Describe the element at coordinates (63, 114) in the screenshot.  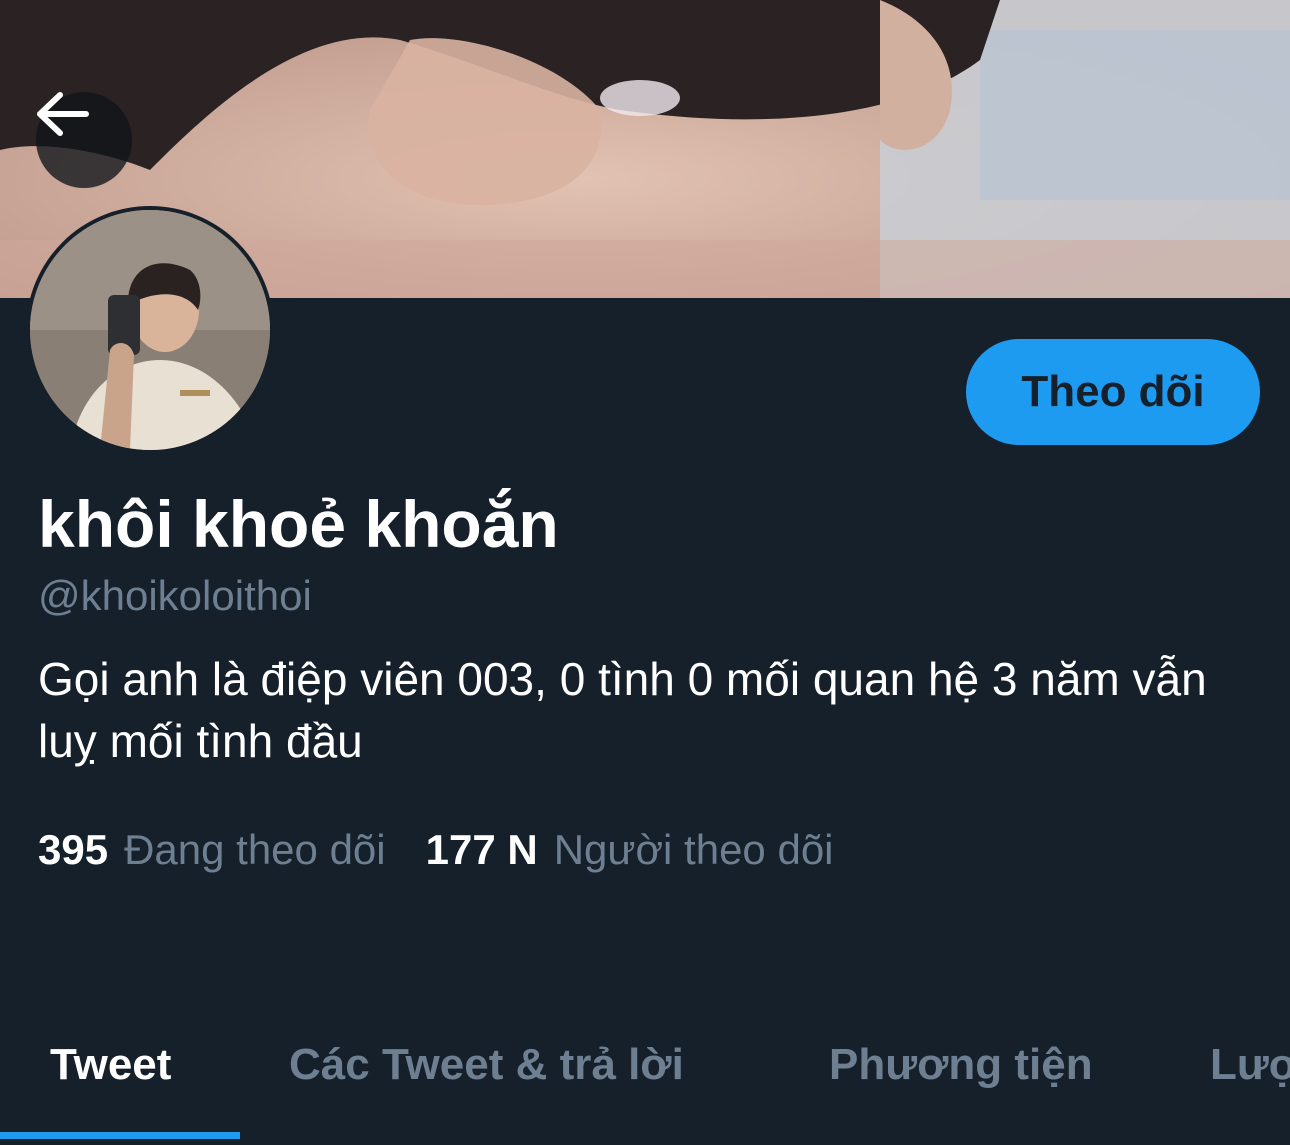
I see `arrow-left-icon` at that location.